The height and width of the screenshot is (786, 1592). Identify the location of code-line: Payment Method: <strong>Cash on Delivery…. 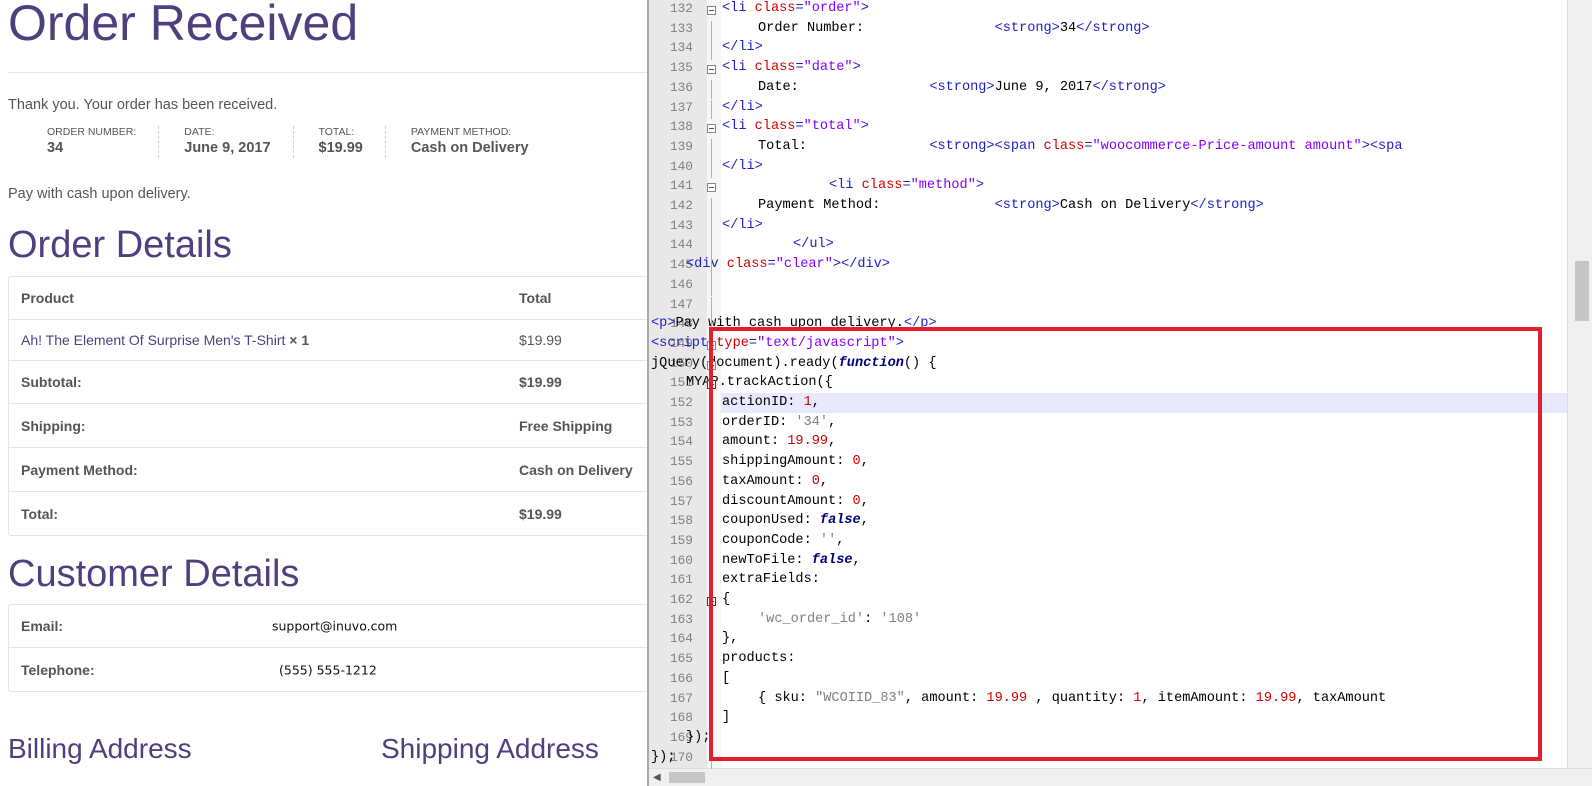
(1011, 205).